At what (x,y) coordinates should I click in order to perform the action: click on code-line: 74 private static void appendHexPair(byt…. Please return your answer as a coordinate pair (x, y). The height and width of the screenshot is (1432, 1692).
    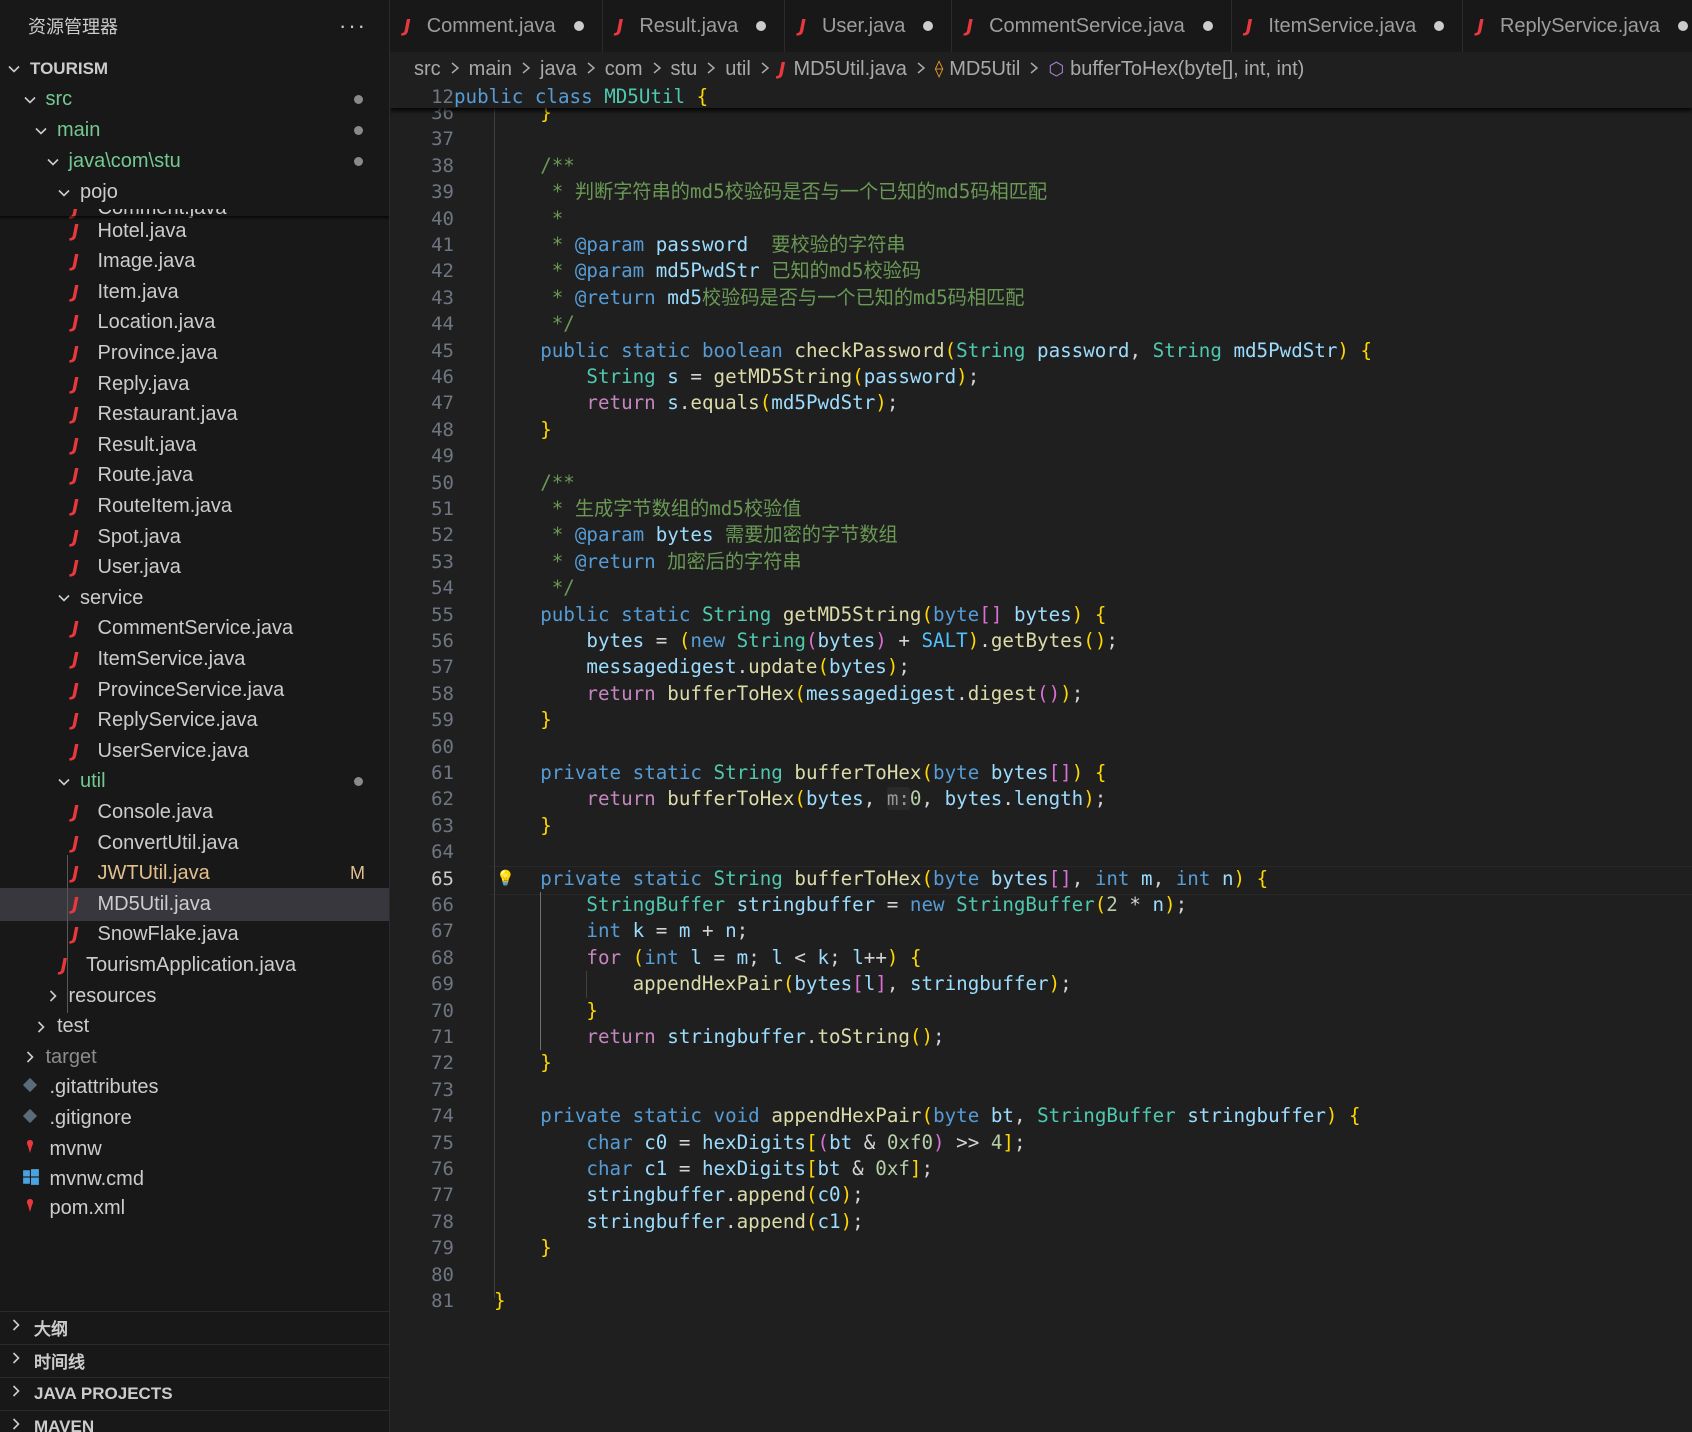
    Looking at the image, I should click on (1041, 1116).